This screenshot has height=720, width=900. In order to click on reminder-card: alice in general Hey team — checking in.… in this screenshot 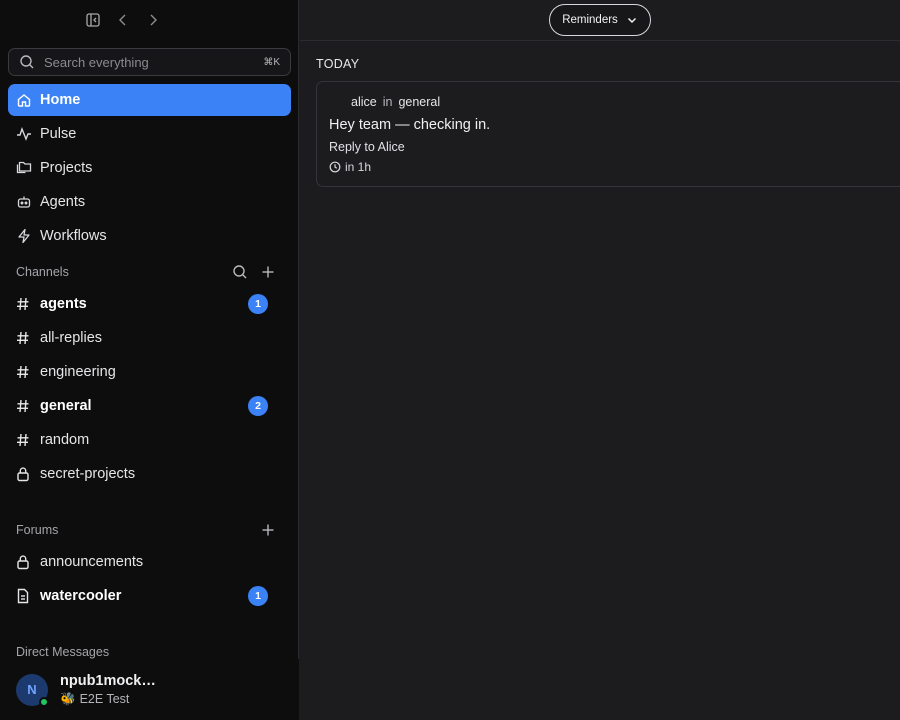, I will do `click(608, 134)`.